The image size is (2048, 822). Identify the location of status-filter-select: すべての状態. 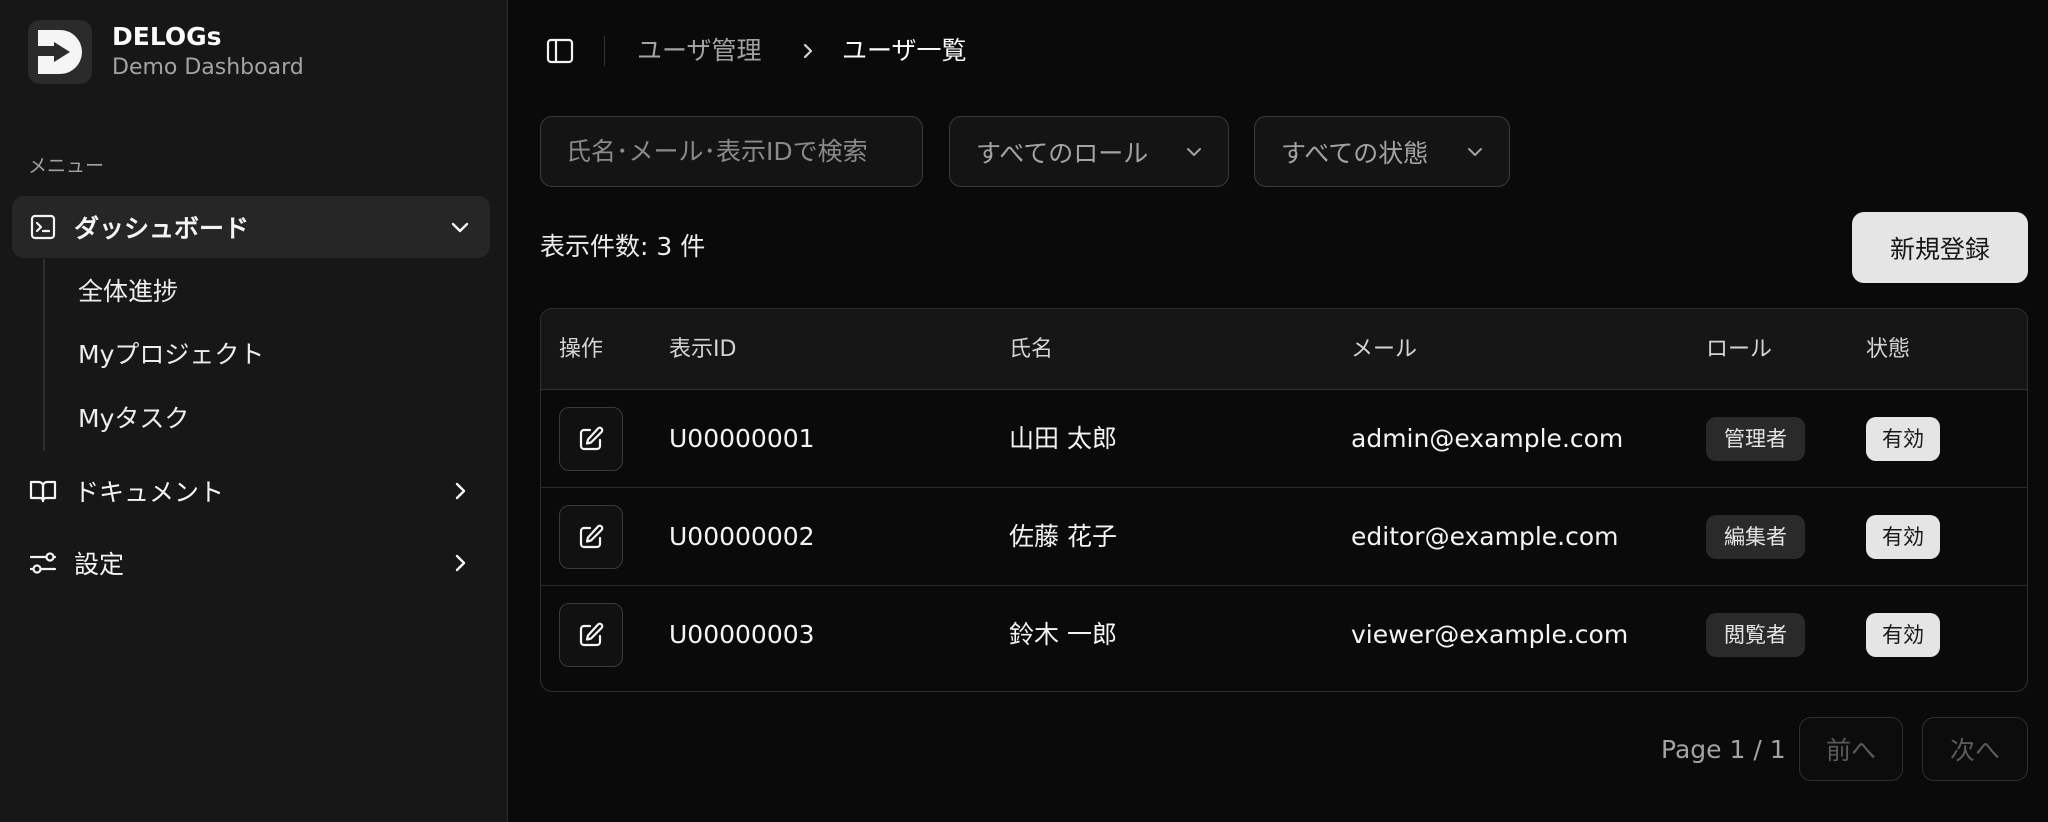
(1382, 151).